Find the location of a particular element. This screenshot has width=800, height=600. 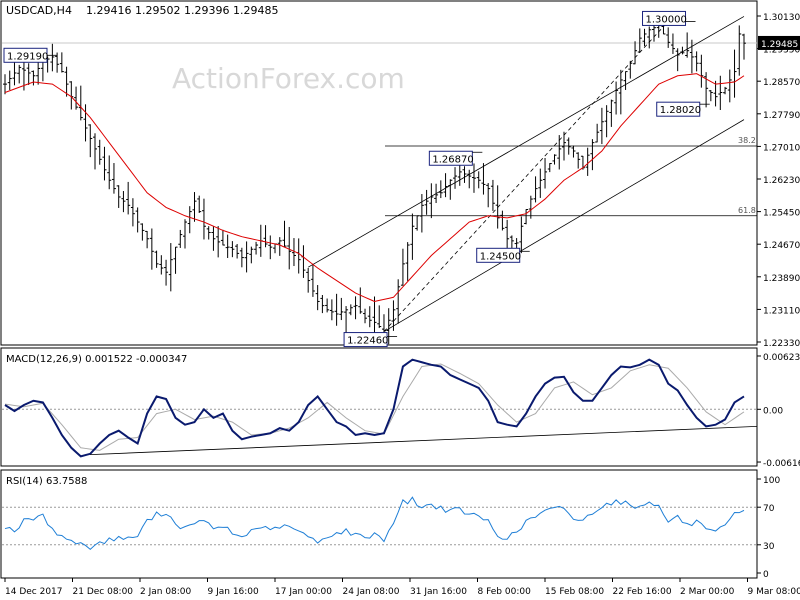

x-axis-tick-label: 15 Feb 08:00 is located at coordinates (574, 592).